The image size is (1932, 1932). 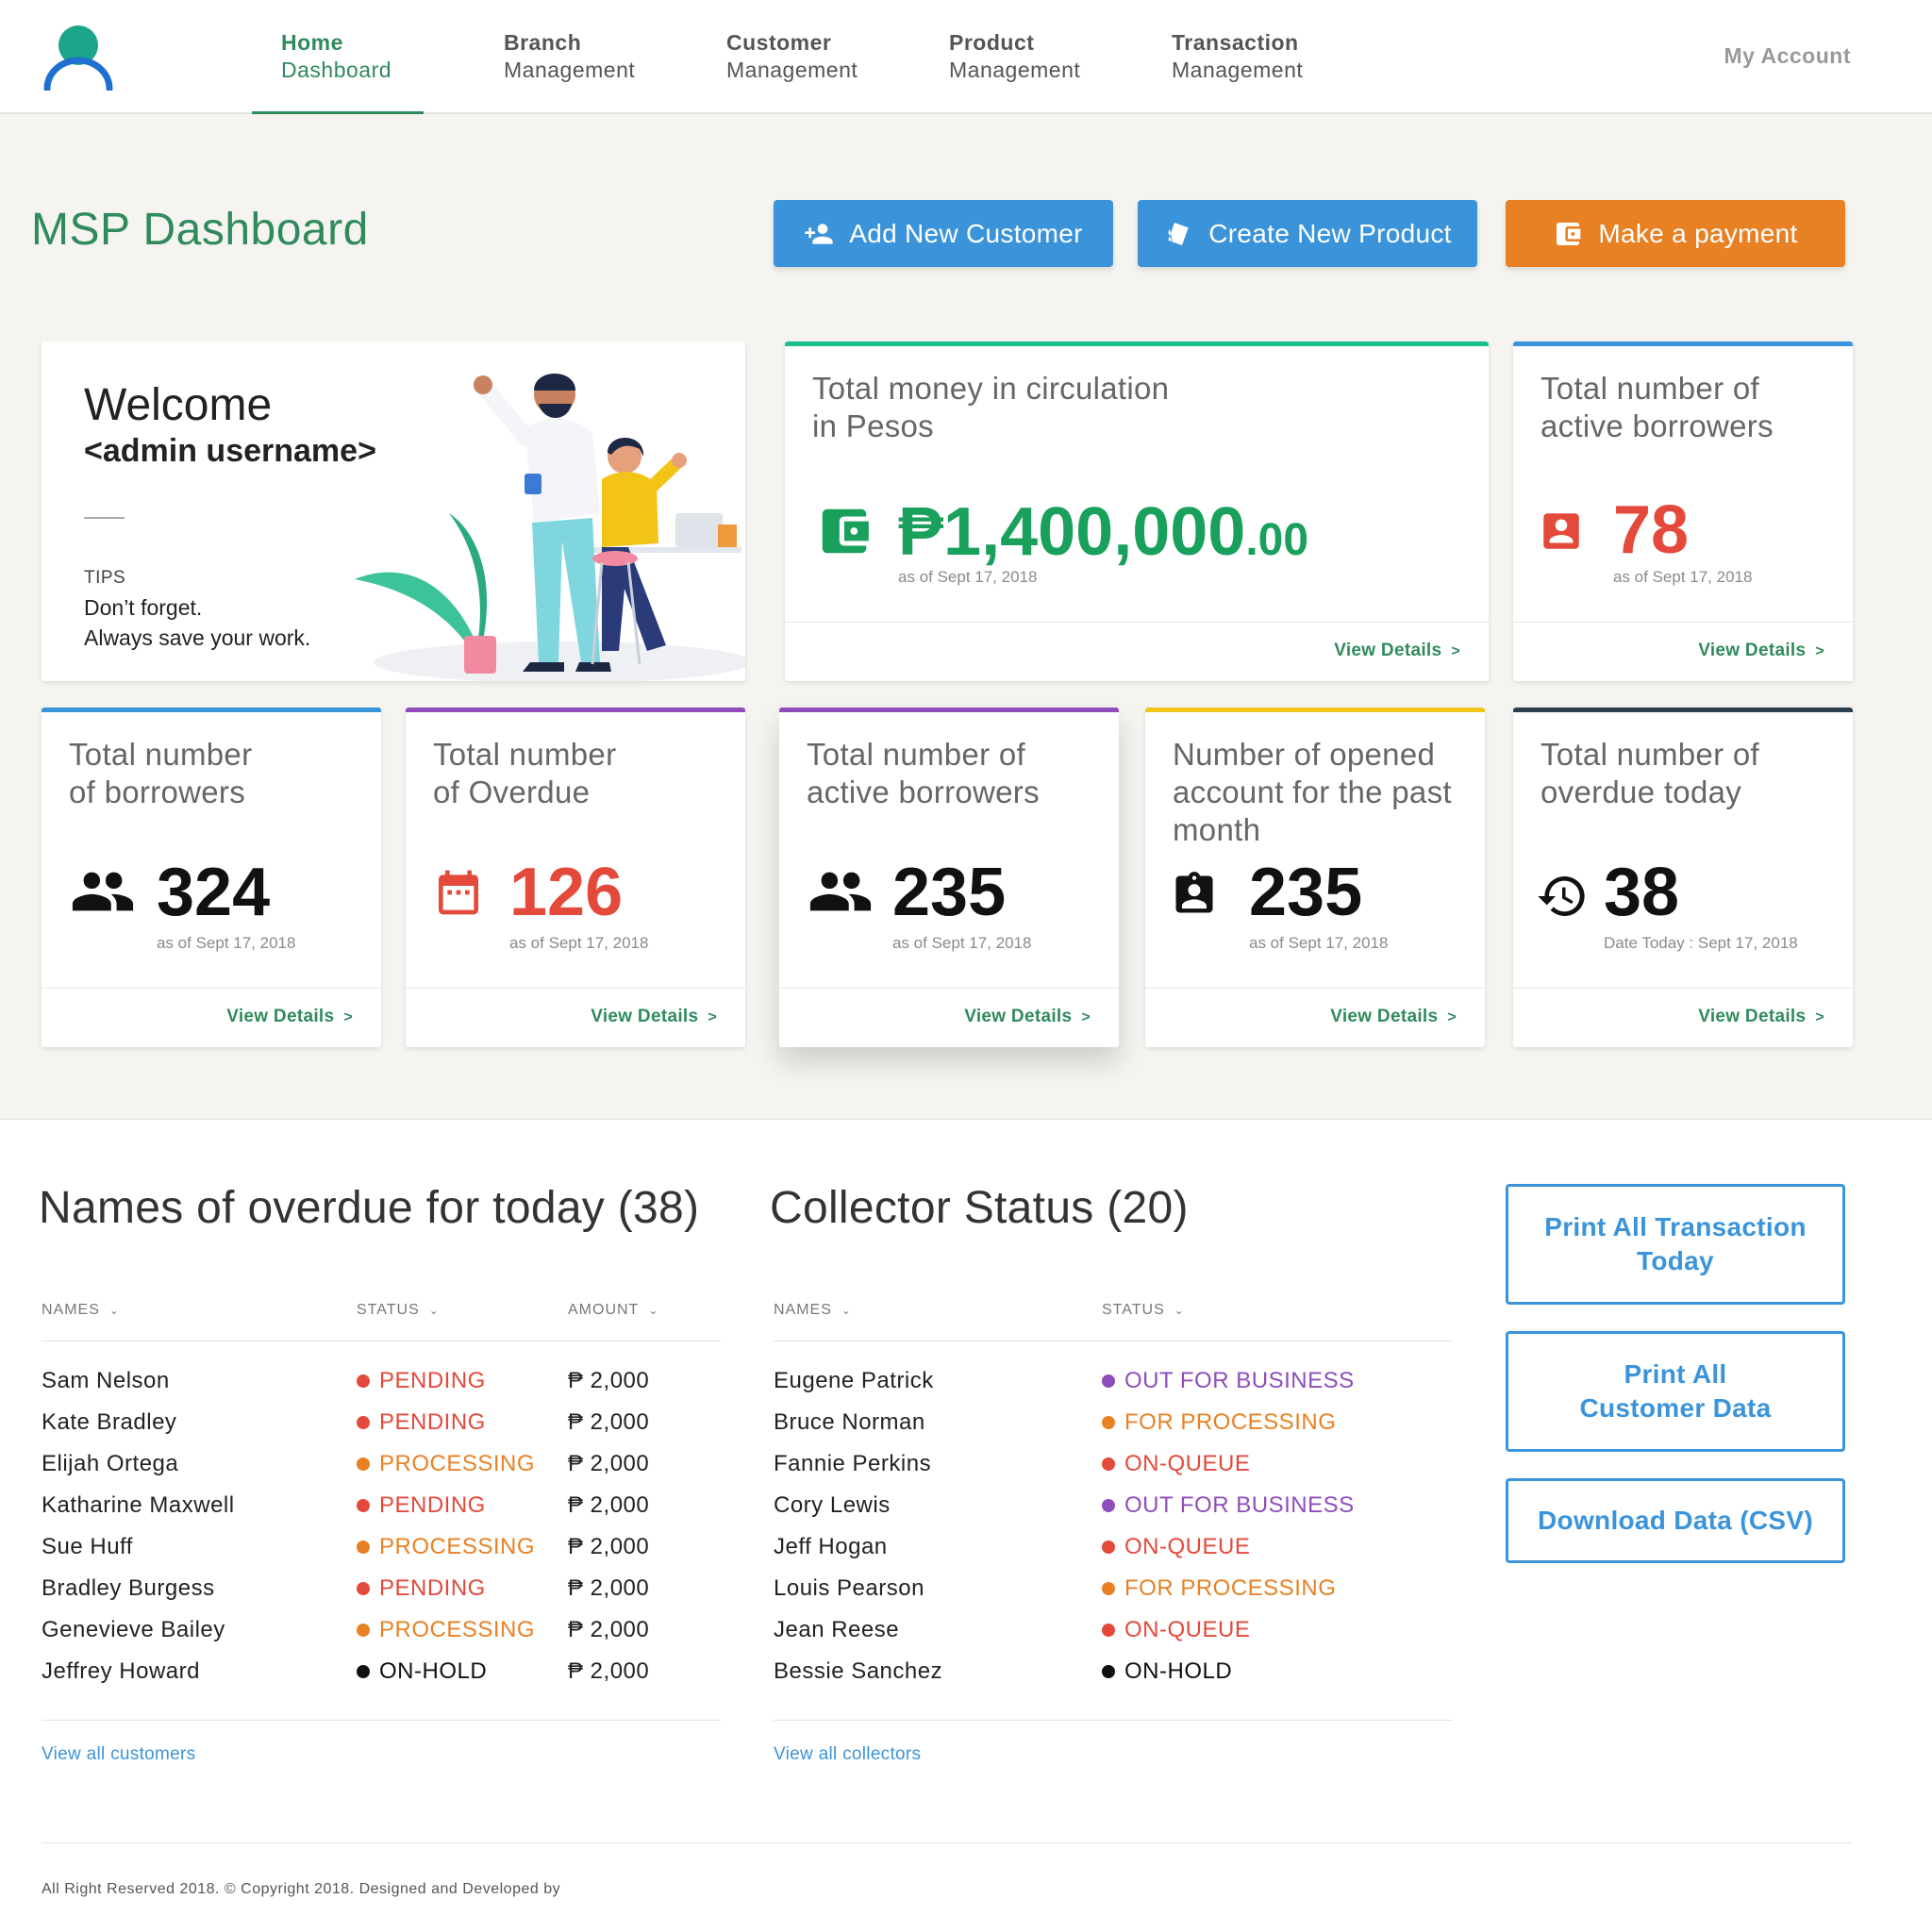 What do you see at coordinates (1642, 791) in the screenshot?
I see `card-title-line: overdue today` at bounding box center [1642, 791].